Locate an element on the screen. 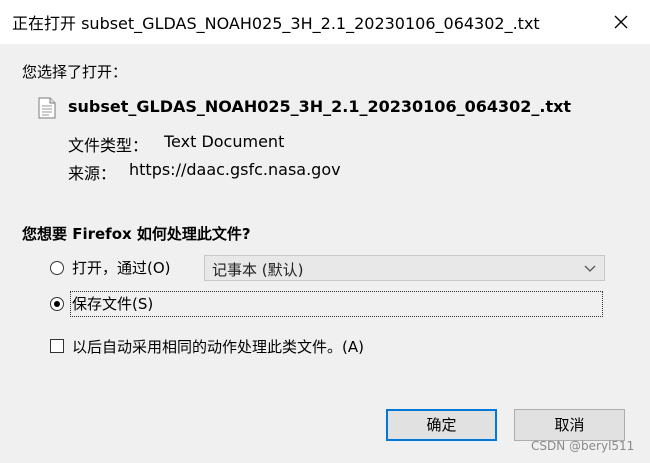 This screenshot has height=463, width=650. remember-choice-label: 以后自动采用相同的动作处理此类文件。(A) is located at coordinates (218, 346).